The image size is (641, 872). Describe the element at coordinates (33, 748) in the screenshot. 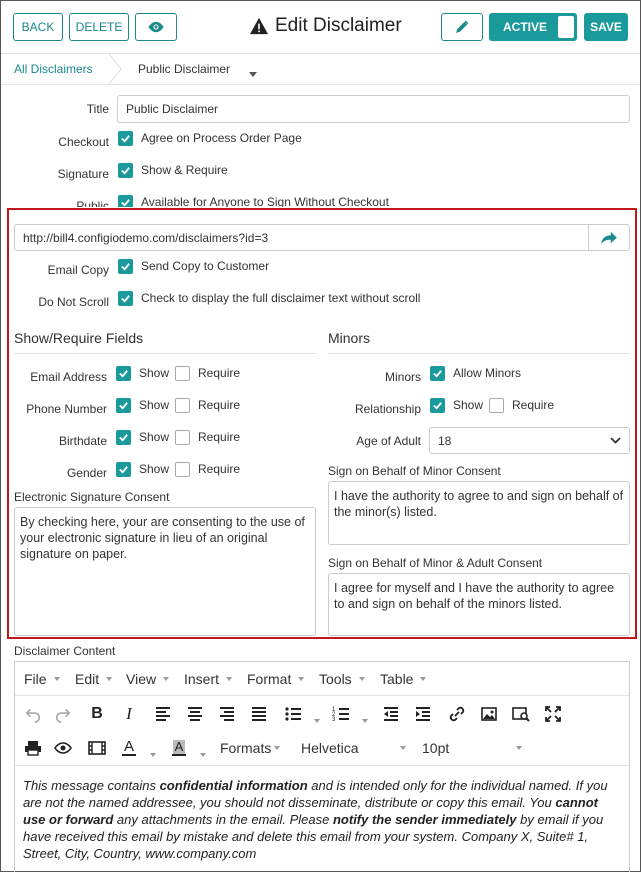

I see `print-icon` at that location.